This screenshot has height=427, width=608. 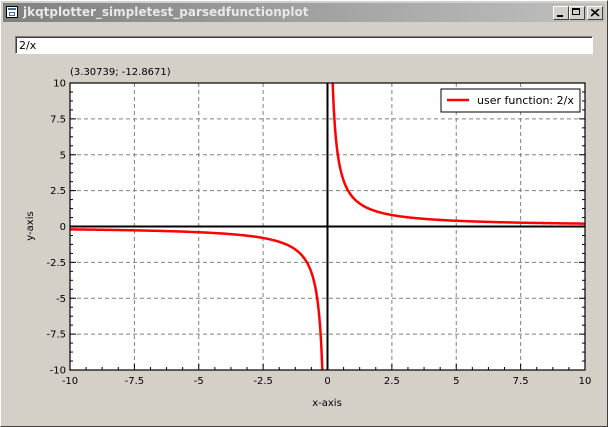 I want to click on x-tick-label: 7.5, so click(x=521, y=381).